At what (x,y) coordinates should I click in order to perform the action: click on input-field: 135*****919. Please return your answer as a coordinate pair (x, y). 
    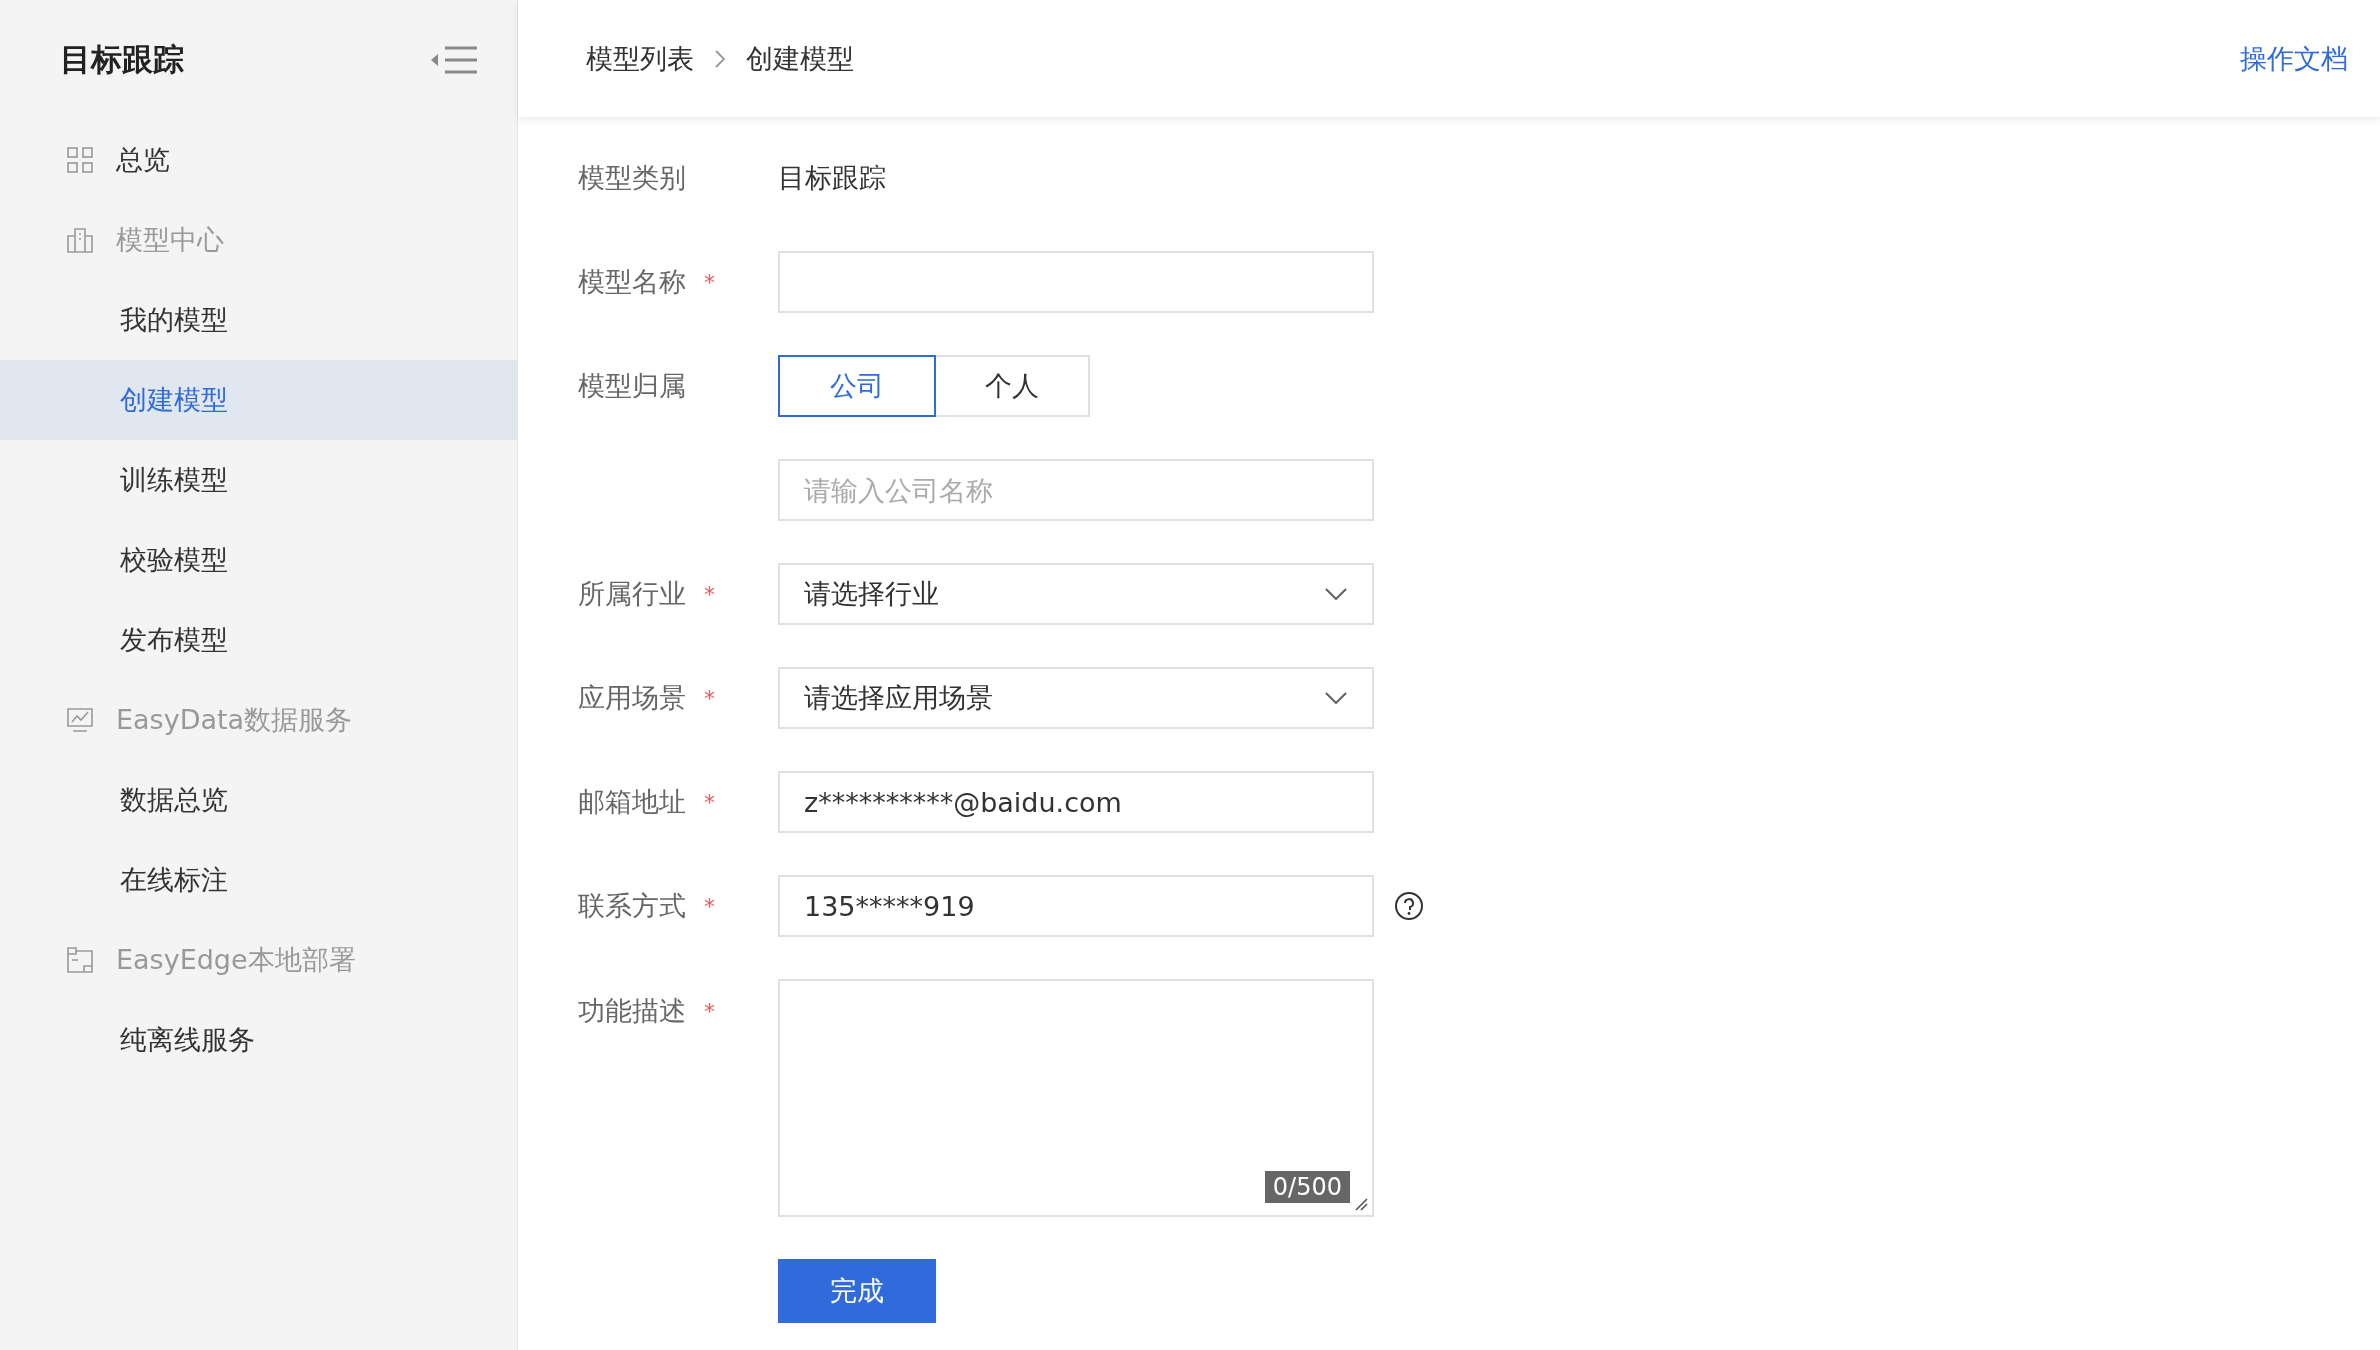
    Looking at the image, I should click on (1076, 906).